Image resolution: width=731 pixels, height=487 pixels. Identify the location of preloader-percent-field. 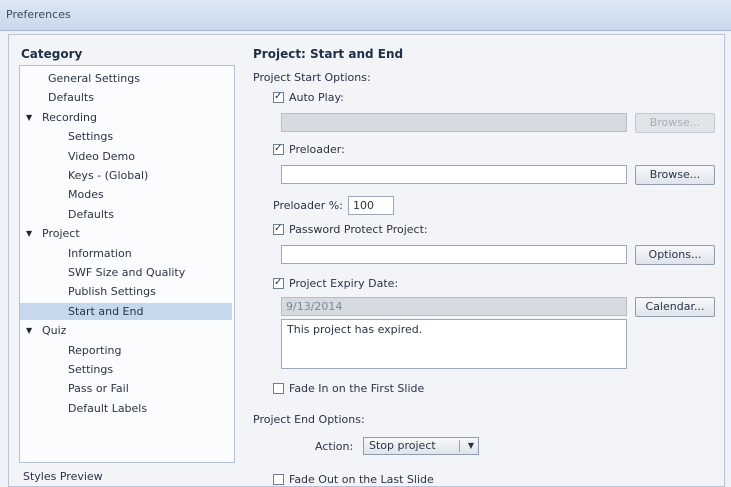
(371, 205).